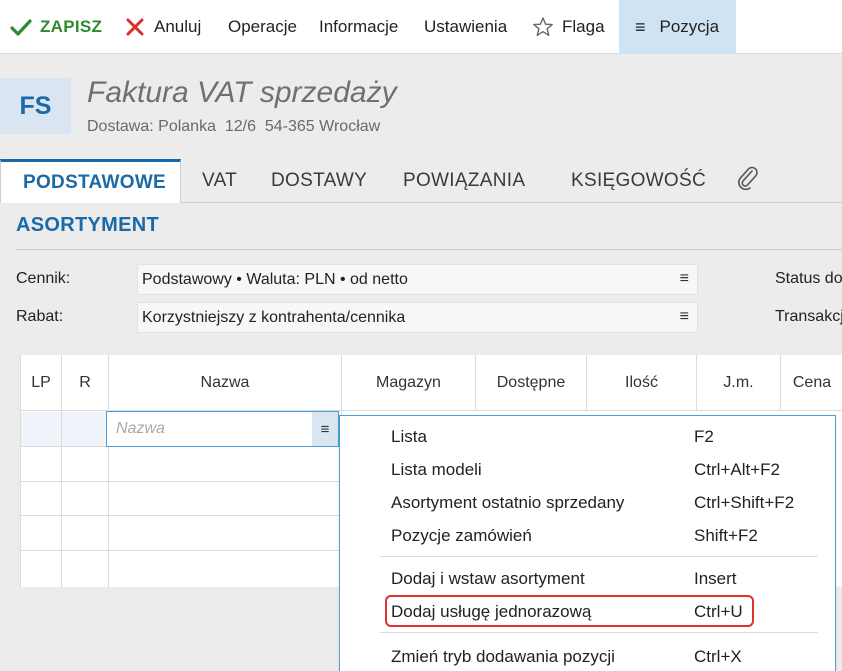  What do you see at coordinates (41, 383) in the screenshot?
I see `column-header-lp: LP` at bounding box center [41, 383].